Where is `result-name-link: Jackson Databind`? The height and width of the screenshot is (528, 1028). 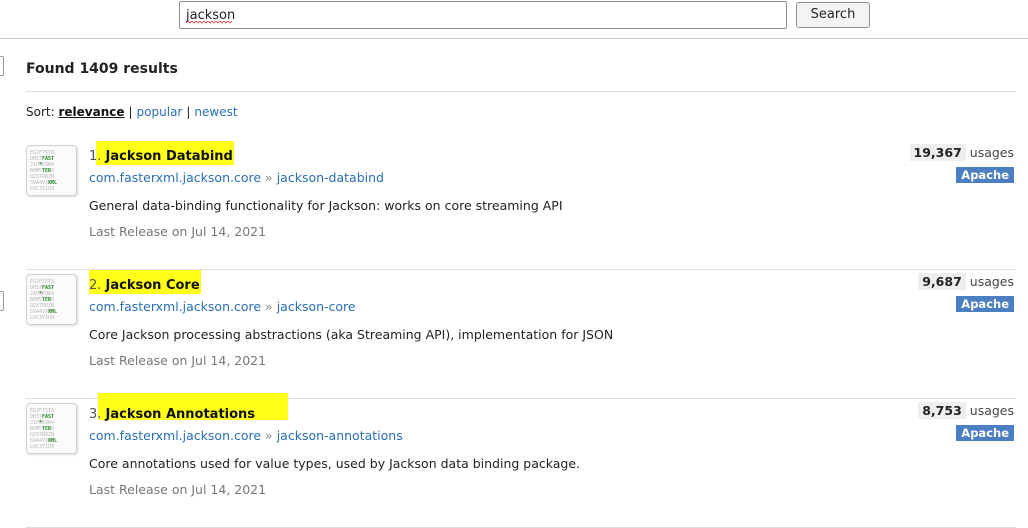 result-name-link: Jackson Databind is located at coordinates (169, 156).